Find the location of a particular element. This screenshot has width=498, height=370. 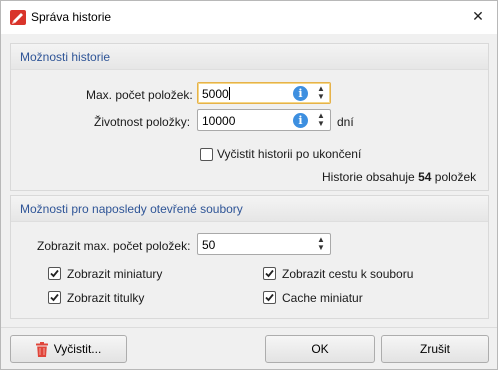

show-file-path-label: Zobrazit cestu k souboru is located at coordinates (348, 274).